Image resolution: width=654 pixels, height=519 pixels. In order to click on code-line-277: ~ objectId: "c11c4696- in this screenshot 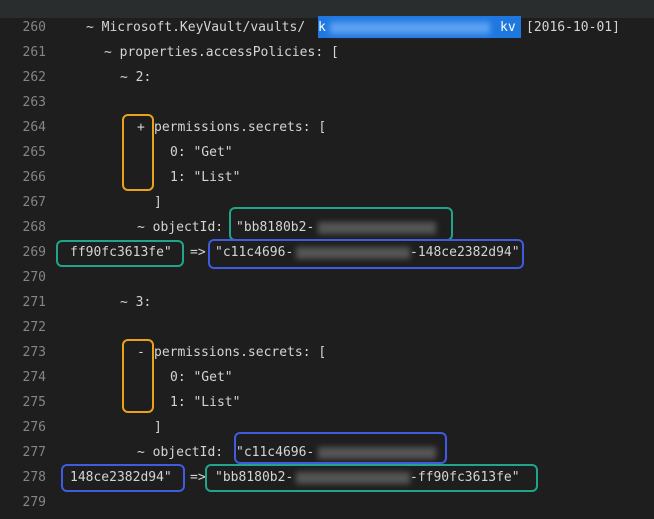, I will do `click(327, 452)`.